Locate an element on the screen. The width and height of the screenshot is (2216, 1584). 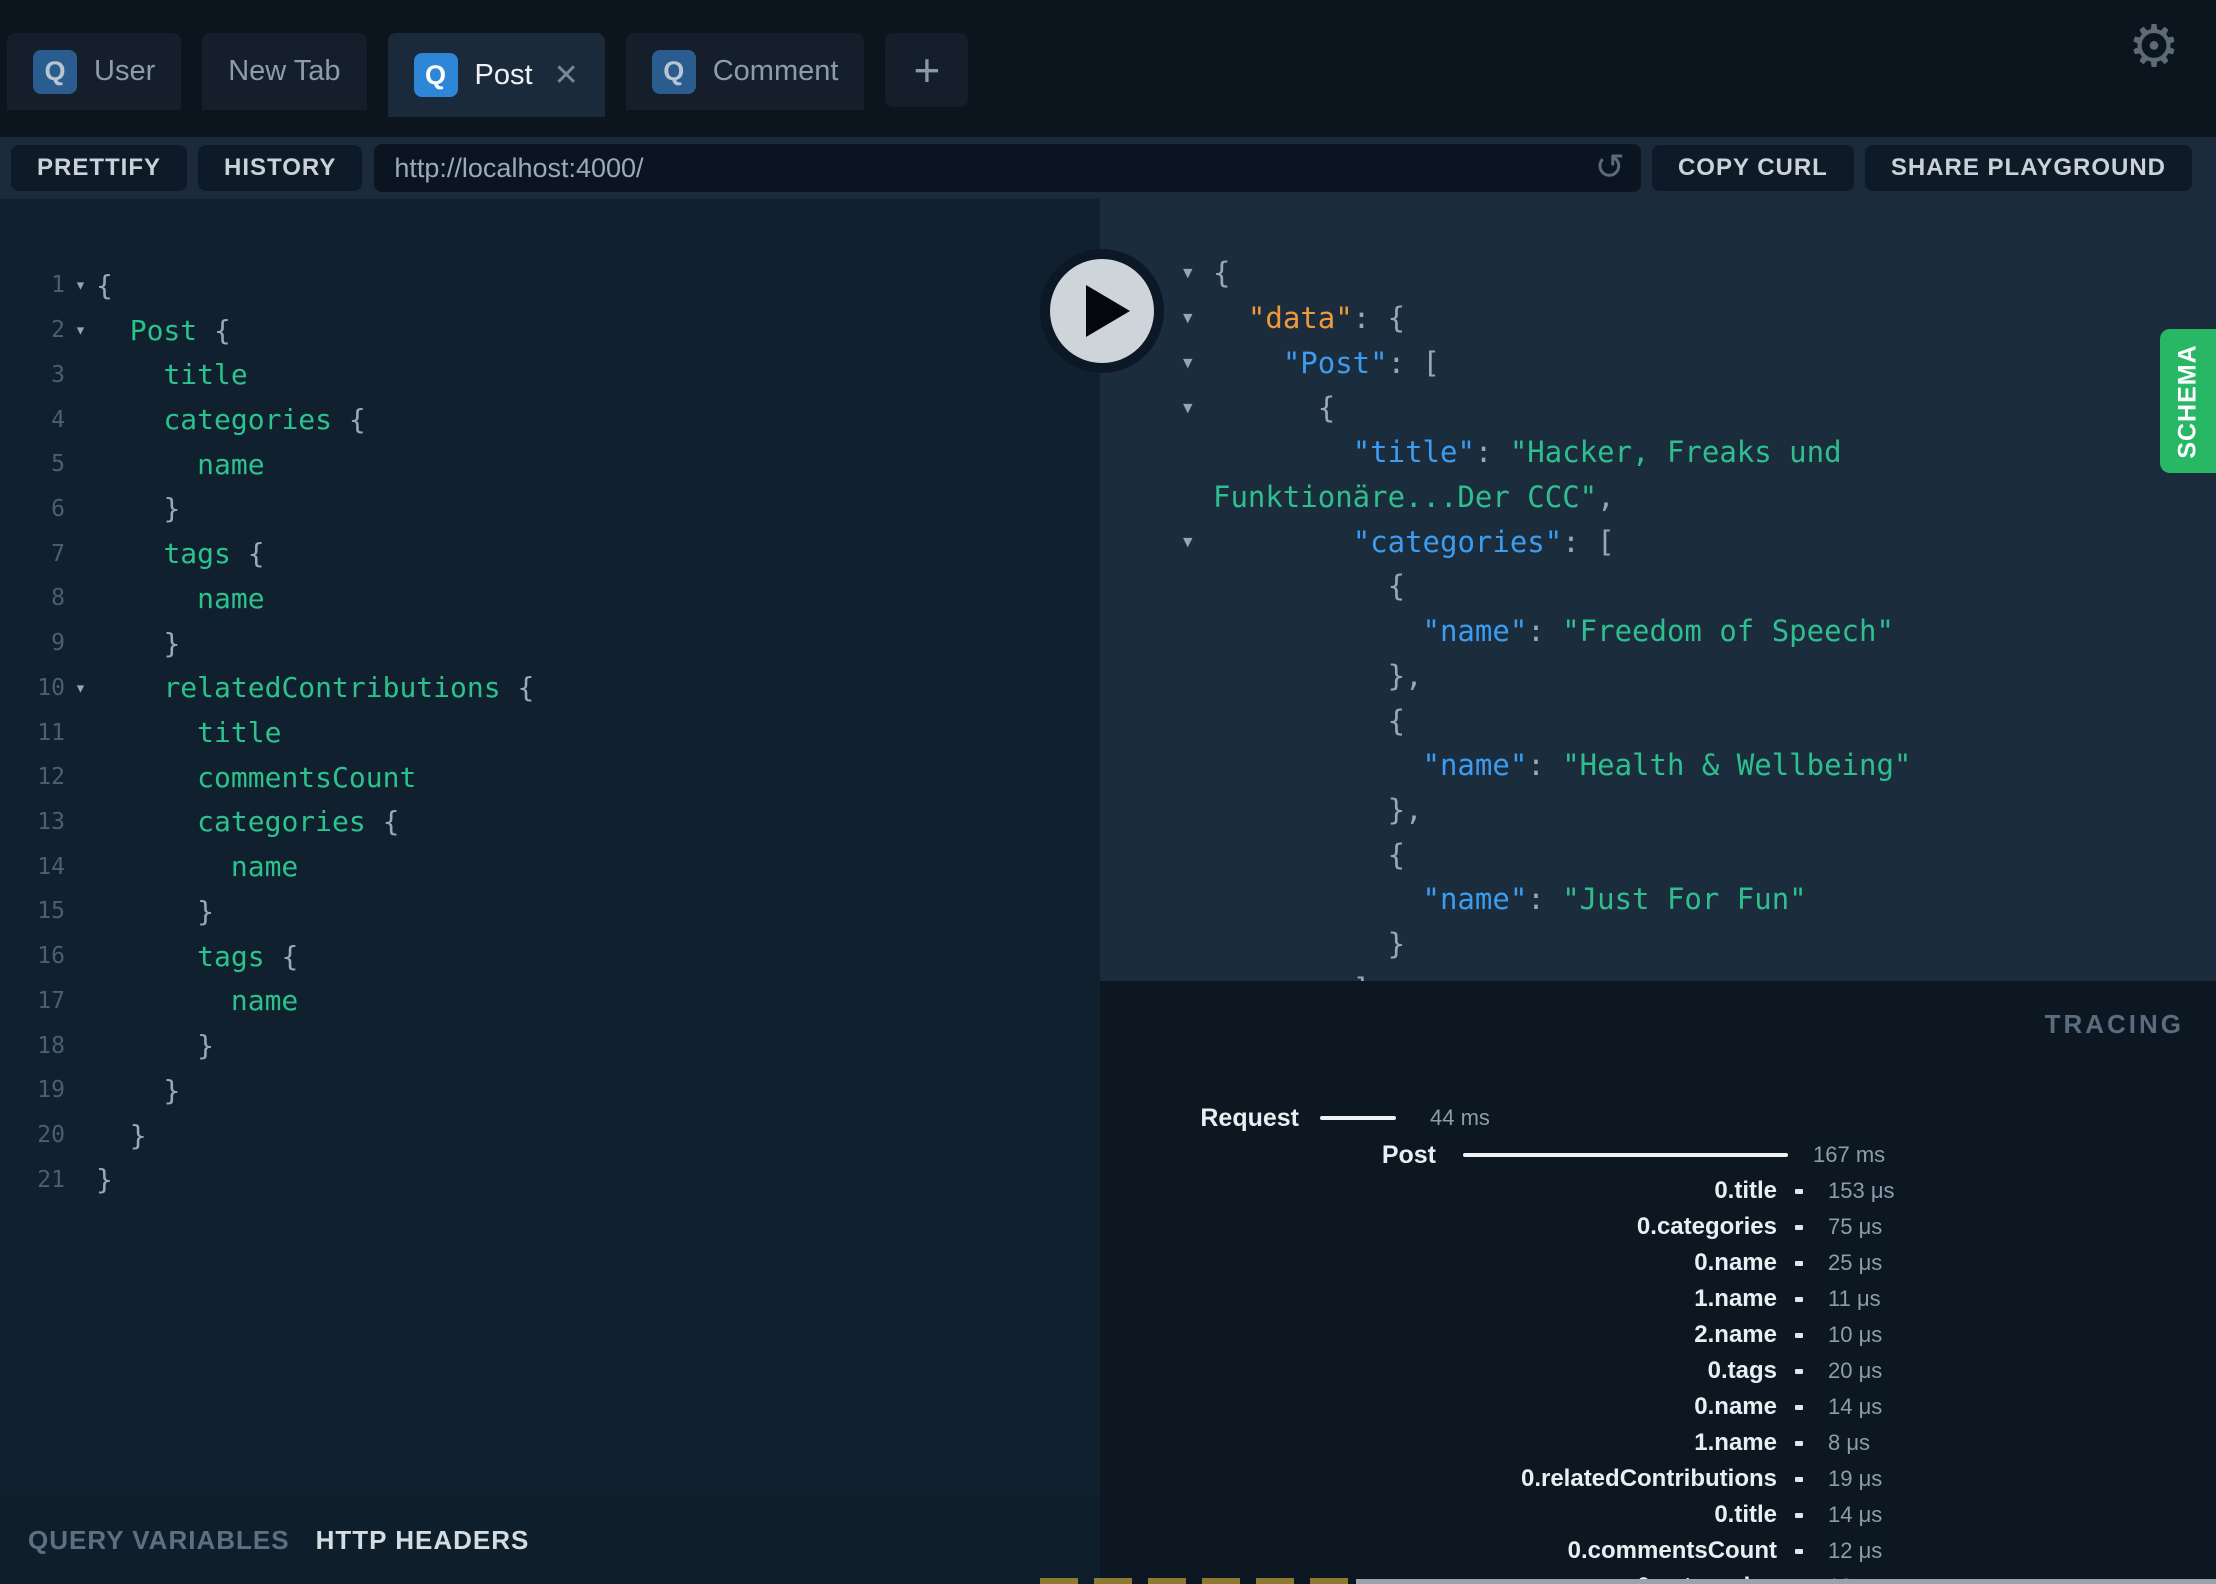
tab-new-tab: New Tab is located at coordinates (284, 71).